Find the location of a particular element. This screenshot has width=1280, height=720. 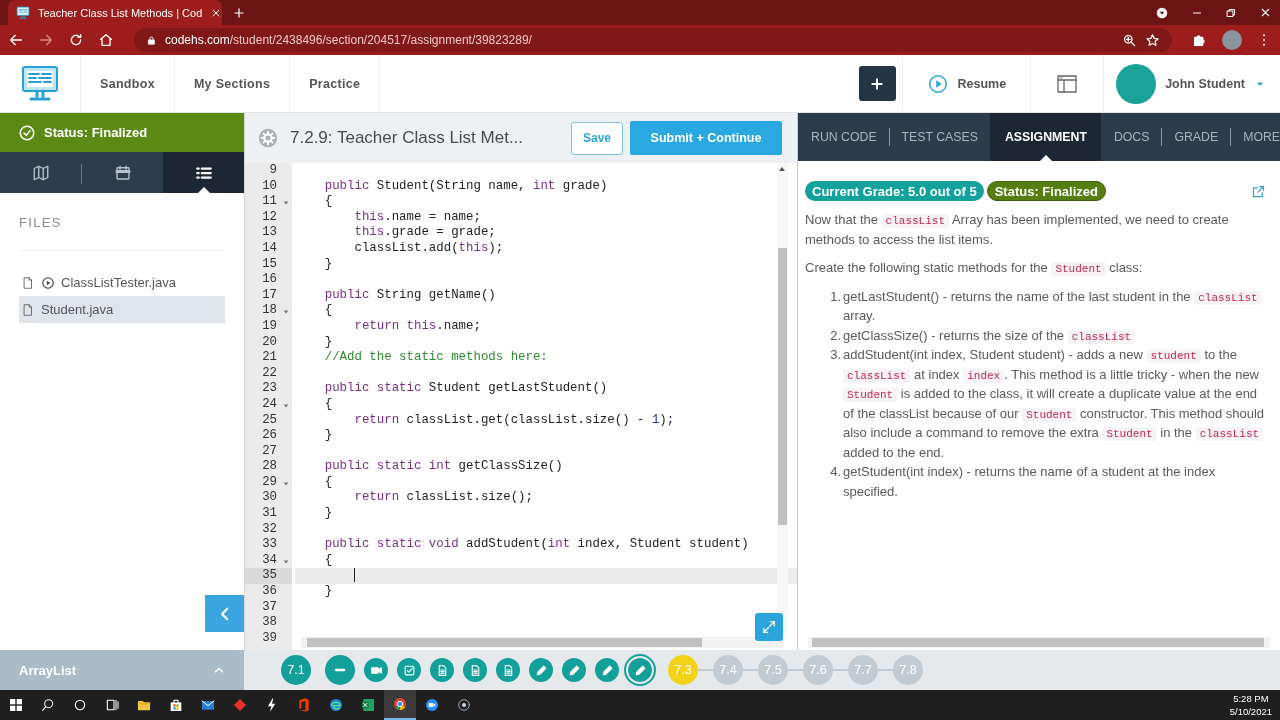

lock-icon is located at coordinates (151, 40).